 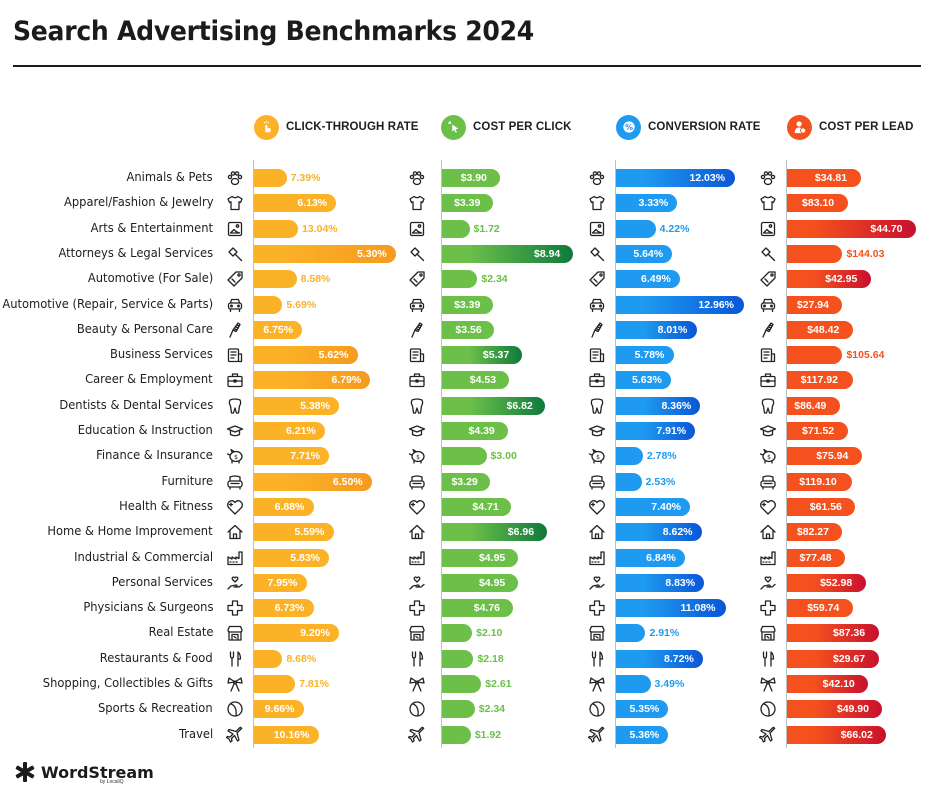 What do you see at coordinates (314, 684) in the screenshot?
I see `data-label: 7.81%` at bounding box center [314, 684].